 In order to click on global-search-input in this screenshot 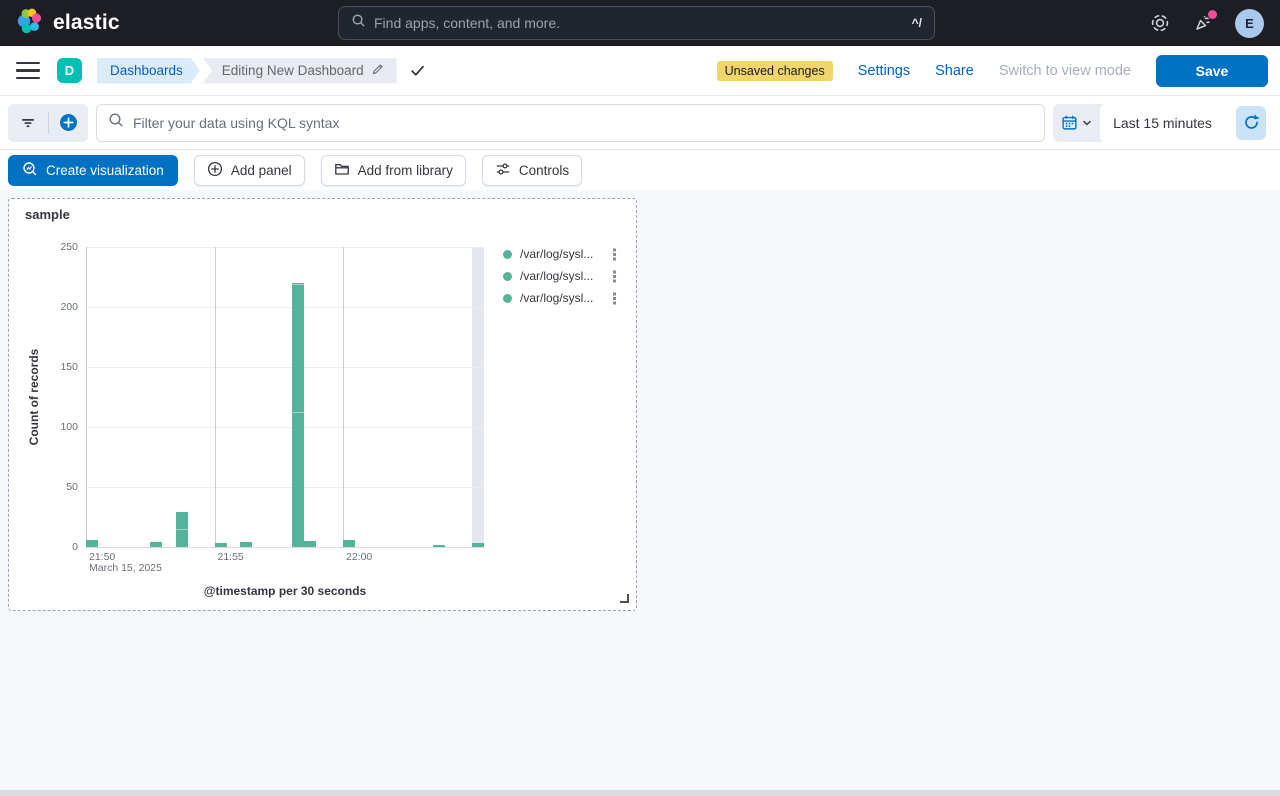, I will do `click(639, 23)`.